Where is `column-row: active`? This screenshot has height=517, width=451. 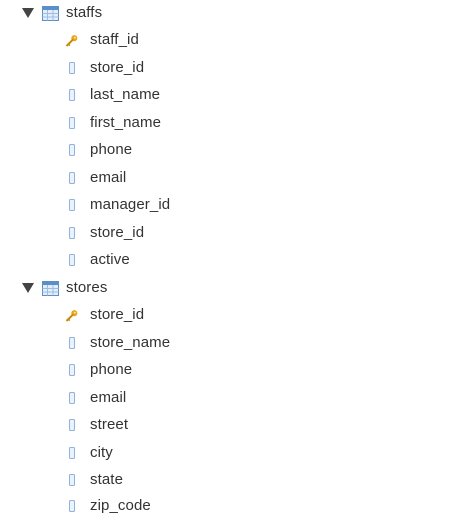
column-row: active is located at coordinates (98, 260).